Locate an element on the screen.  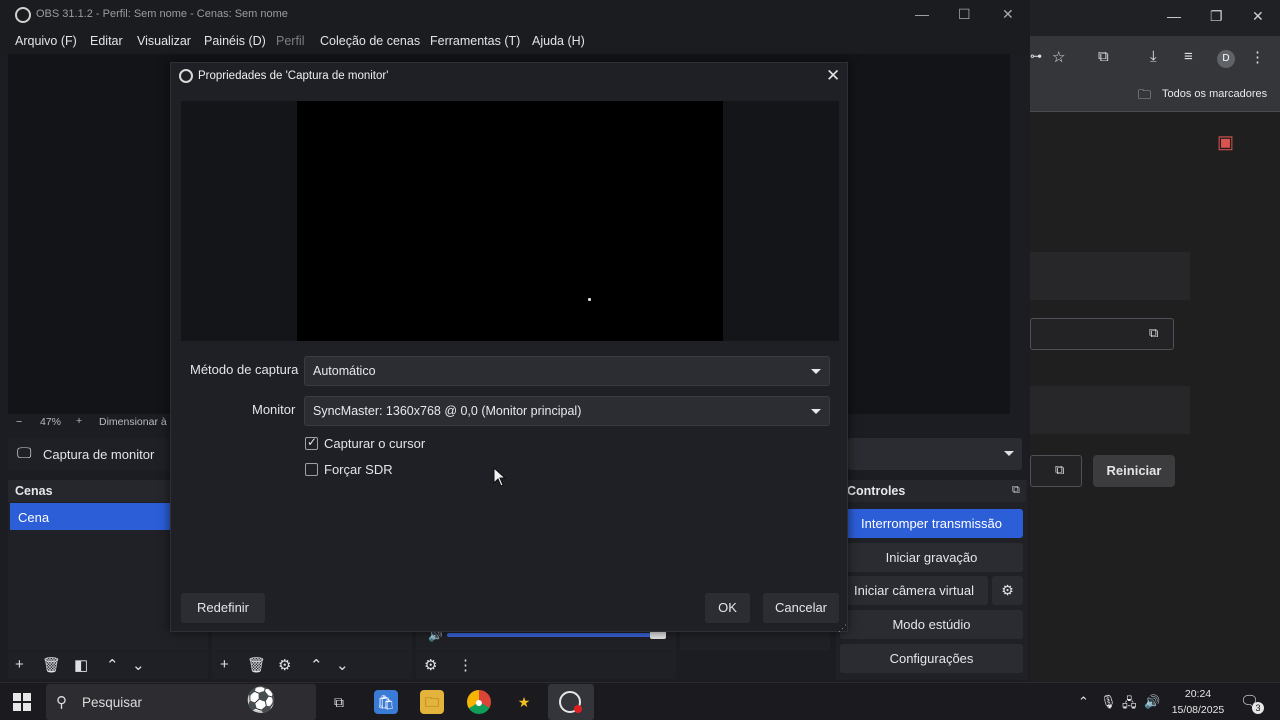
zoom-out-button: − is located at coordinates (19, 422).